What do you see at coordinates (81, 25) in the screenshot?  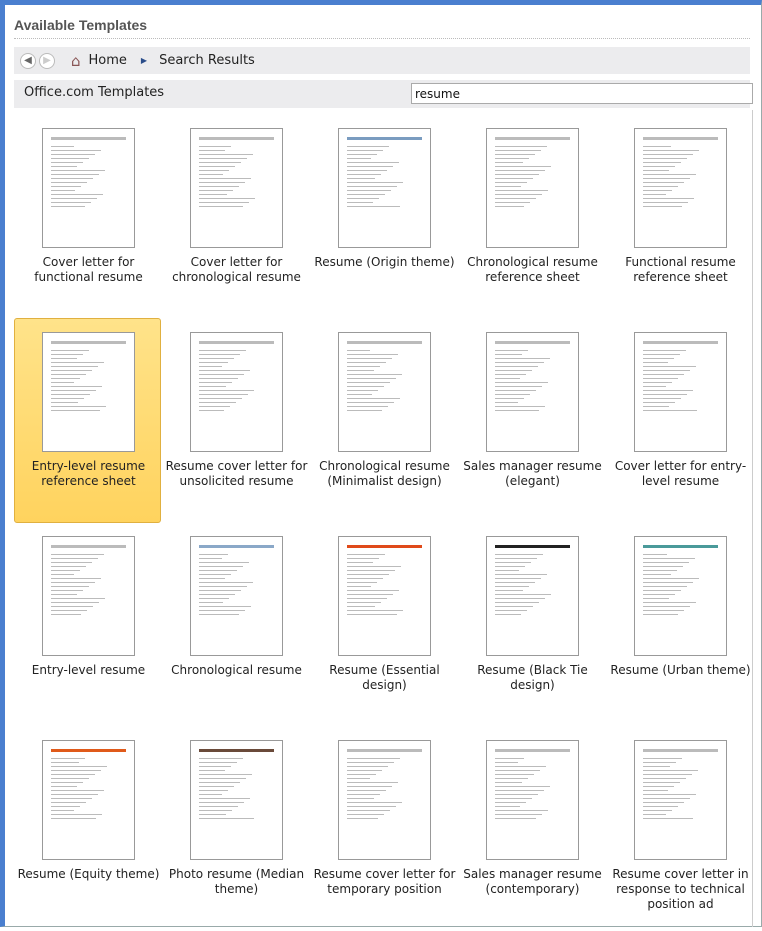 I see `page-title: Available Templates` at bounding box center [81, 25].